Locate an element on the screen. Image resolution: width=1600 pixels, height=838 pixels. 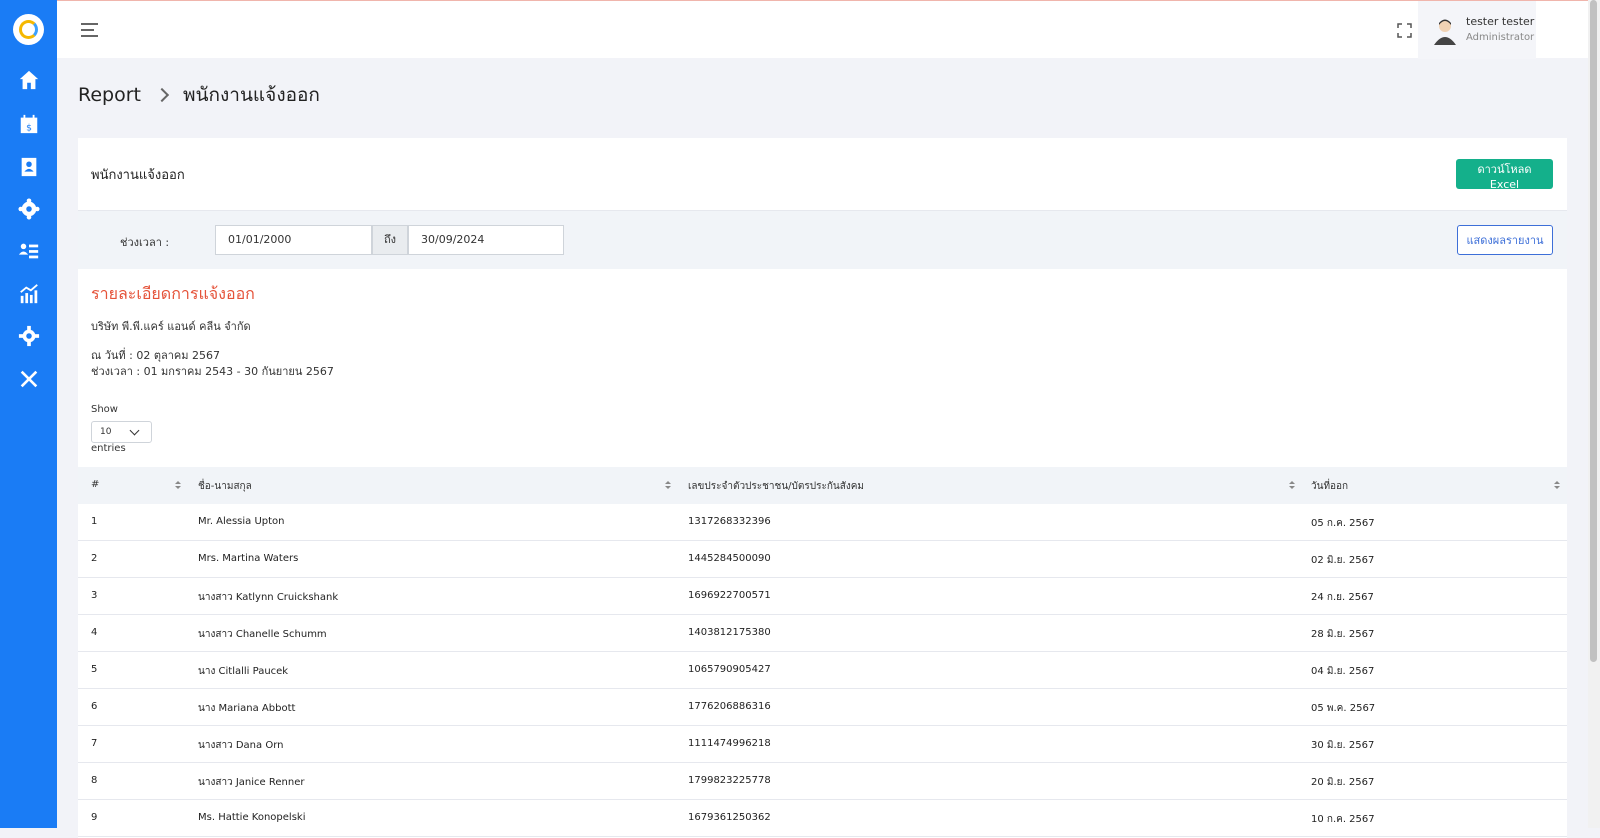
entries-select: 10 is located at coordinates (121, 432).